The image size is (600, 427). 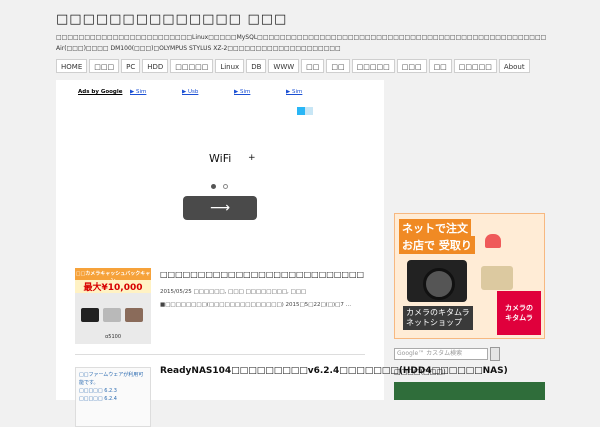 What do you see at coordinates (312, 92) in the screenshot?
I see `ad-link-sim-3: ▶ Sim` at bounding box center [312, 92].